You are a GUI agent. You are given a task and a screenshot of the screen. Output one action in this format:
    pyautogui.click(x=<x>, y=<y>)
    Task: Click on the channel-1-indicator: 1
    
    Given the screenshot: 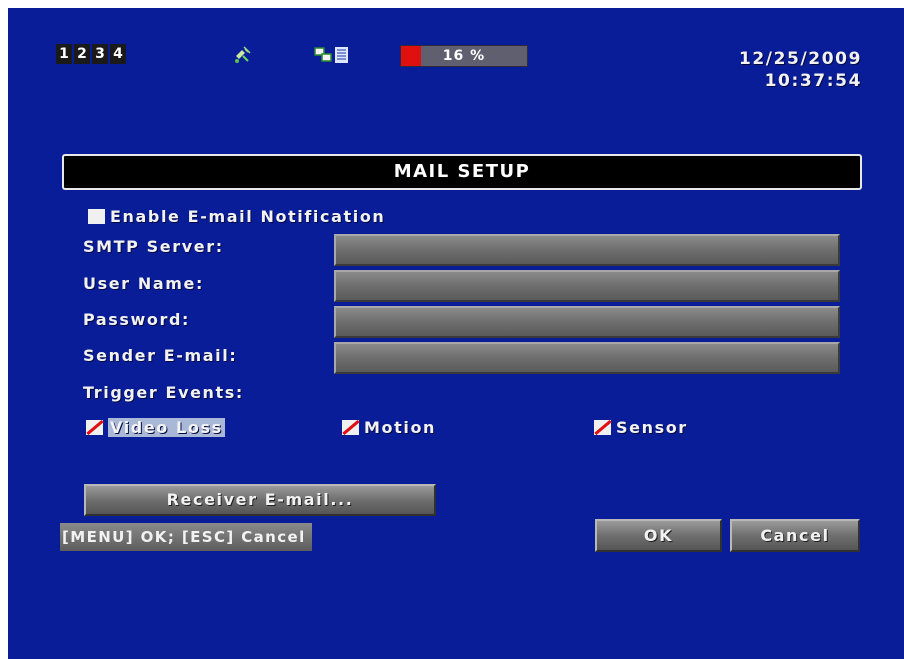 What is the action you would take?
    pyautogui.click(x=64, y=54)
    